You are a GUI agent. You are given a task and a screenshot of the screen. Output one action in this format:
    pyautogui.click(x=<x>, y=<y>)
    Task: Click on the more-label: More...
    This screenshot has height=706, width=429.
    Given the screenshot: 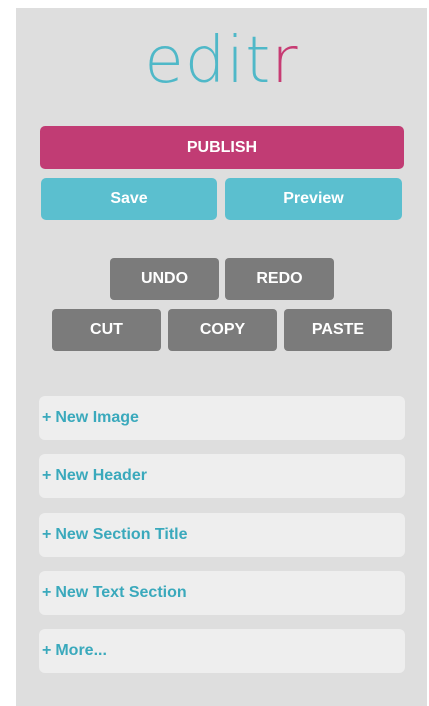 What is the action you would take?
    pyautogui.click(x=81, y=650)
    